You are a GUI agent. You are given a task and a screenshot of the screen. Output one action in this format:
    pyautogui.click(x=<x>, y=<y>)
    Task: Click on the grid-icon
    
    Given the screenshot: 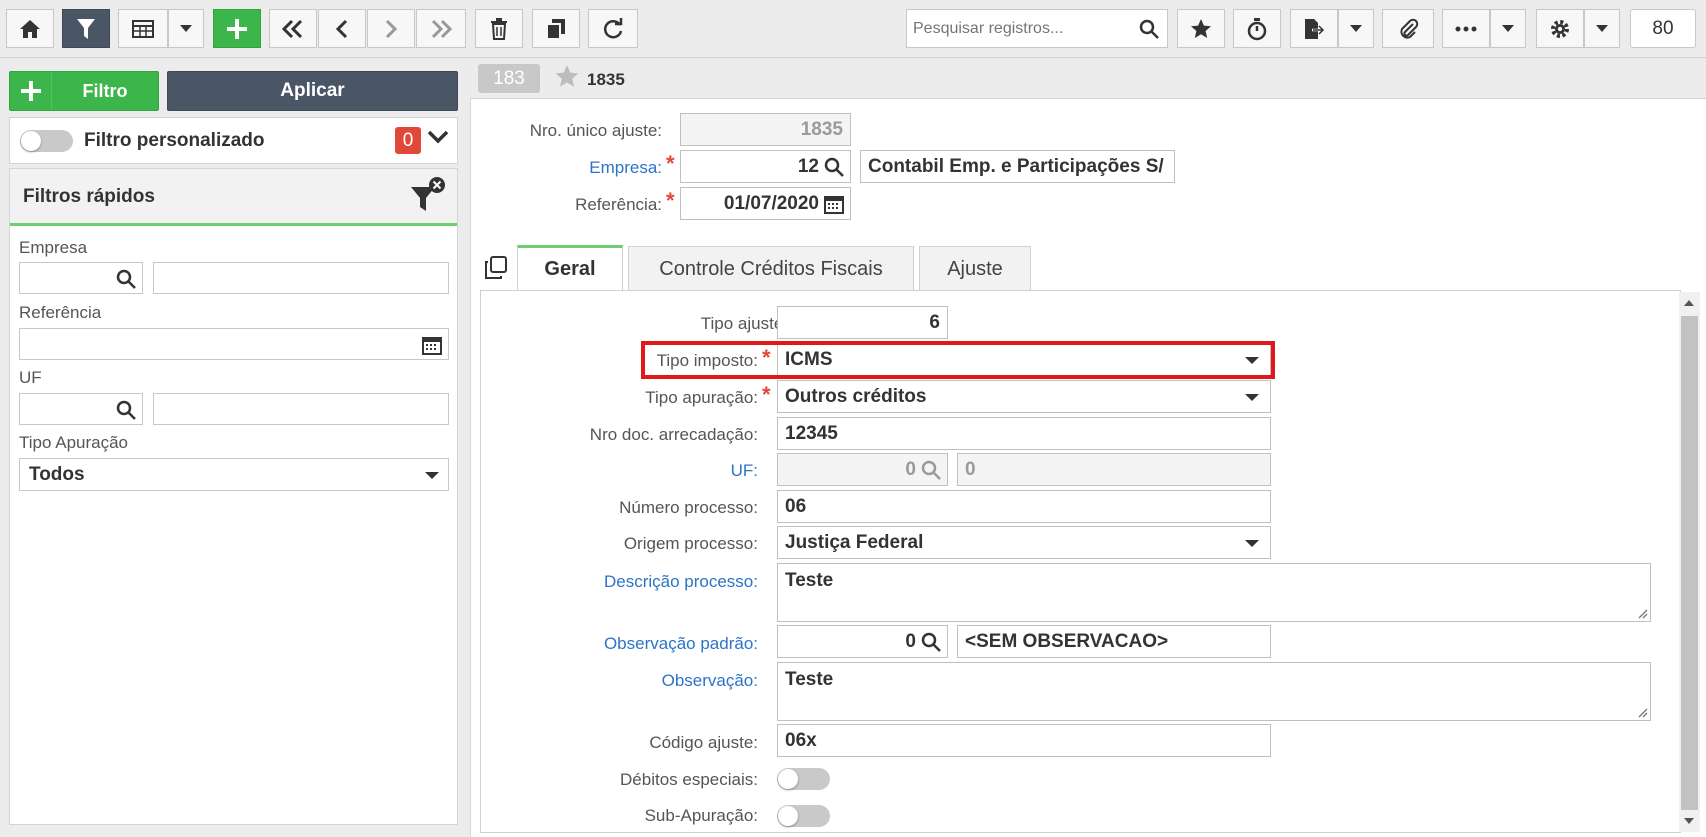 What is the action you would take?
    pyautogui.click(x=143, y=28)
    